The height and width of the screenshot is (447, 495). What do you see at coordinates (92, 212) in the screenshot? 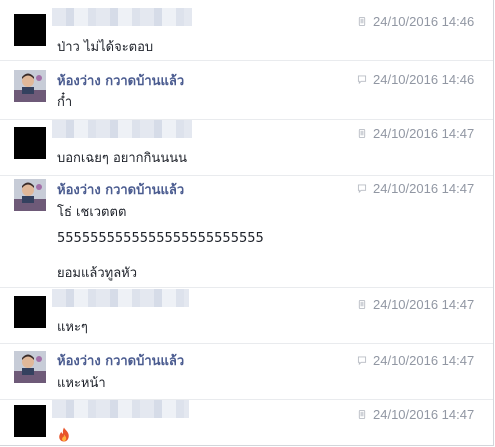
I see `message-text: โธ่ เชเวตตต` at bounding box center [92, 212].